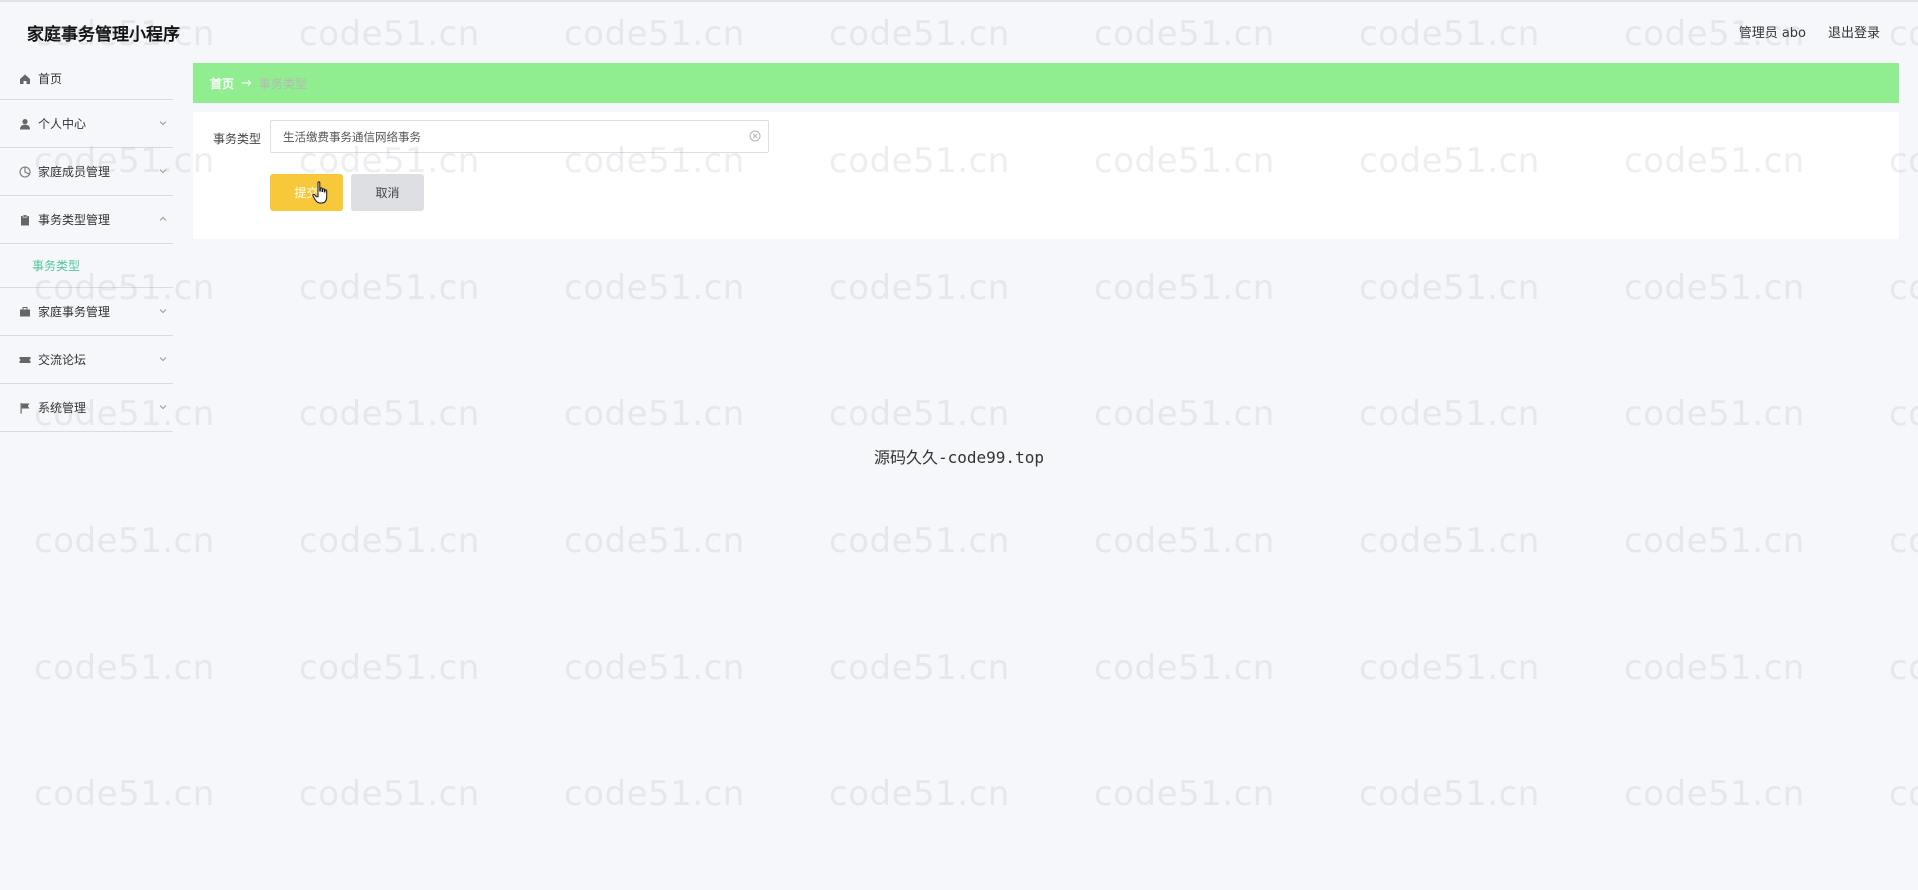 Image resolution: width=1918 pixels, height=890 pixels. What do you see at coordinates (387, 192) in the screenshot?
I see `cancel-button: 取消` at bounding box center [387, 192].